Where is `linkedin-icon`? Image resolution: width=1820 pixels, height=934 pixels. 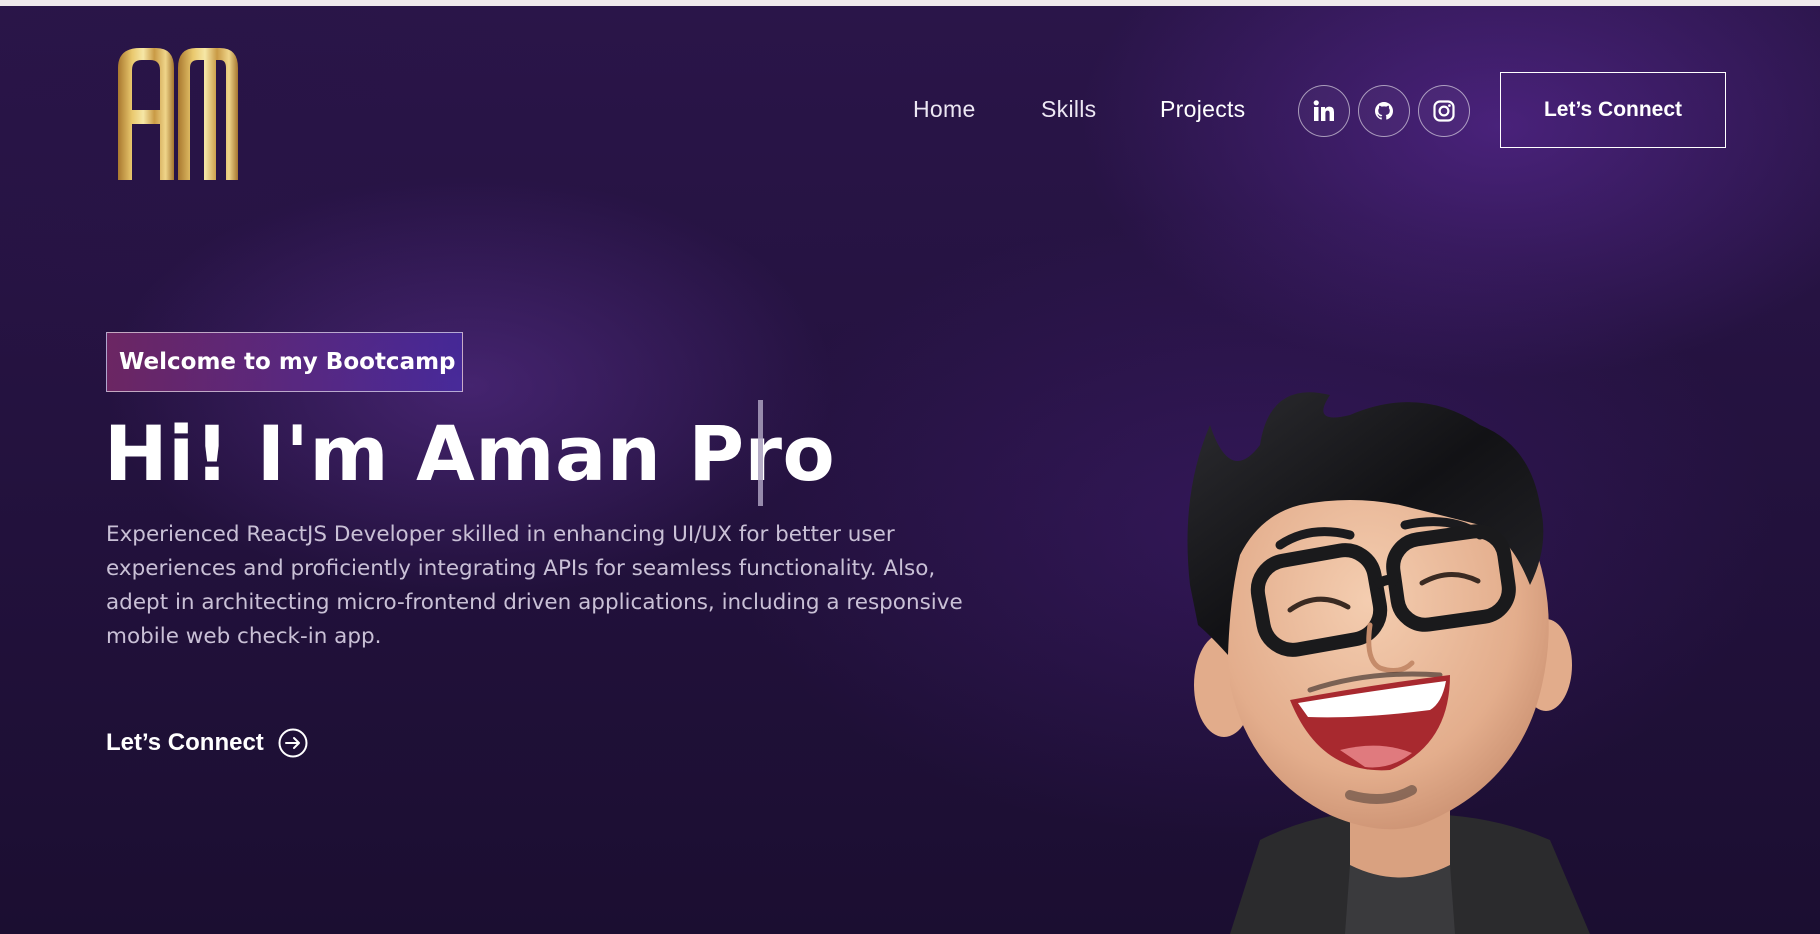
linkedin-icon is located at coordinates (1323, 110).